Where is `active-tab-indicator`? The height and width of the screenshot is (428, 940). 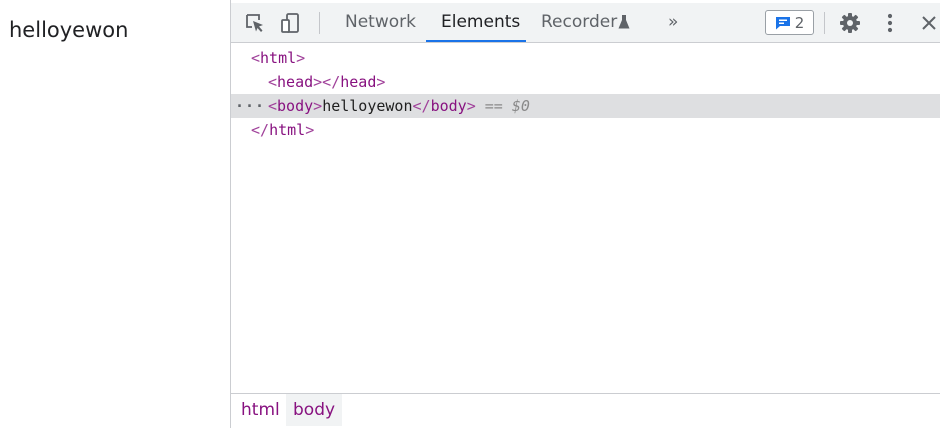
active-tab-indicator is located at coordinates (476, 41).